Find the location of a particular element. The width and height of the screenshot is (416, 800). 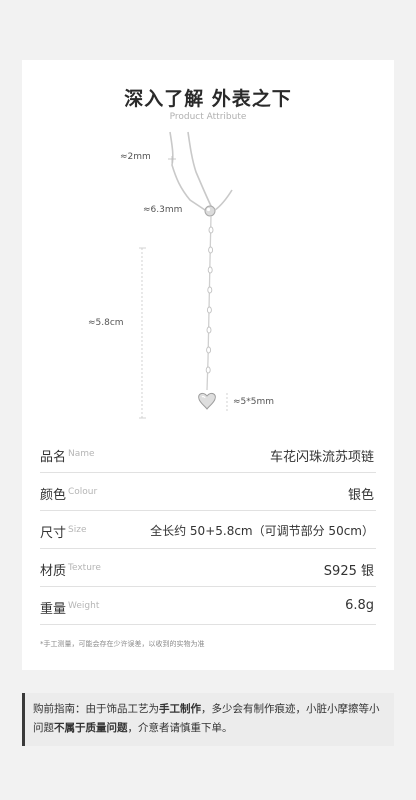

attribute-row-texture: 材质 Texture S925 银 is located at coordinates (208, 567).